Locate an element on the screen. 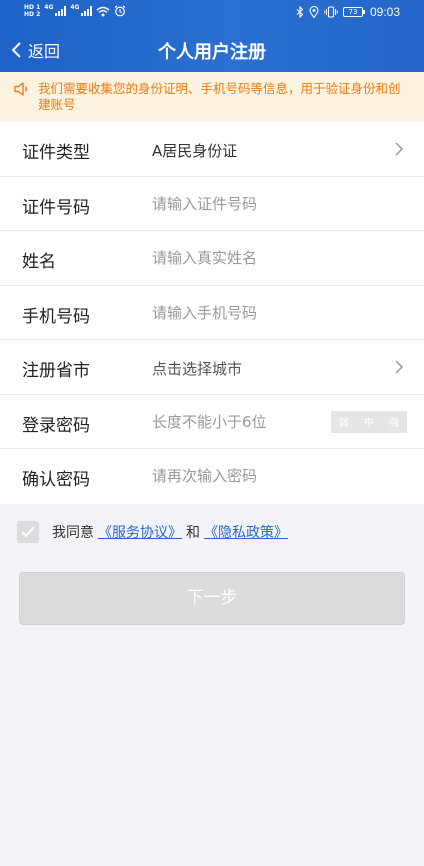 This screenshot has height=866, width=424. privacy-policy-link: 《隐私政策》 is located at coordinates (246, 532).